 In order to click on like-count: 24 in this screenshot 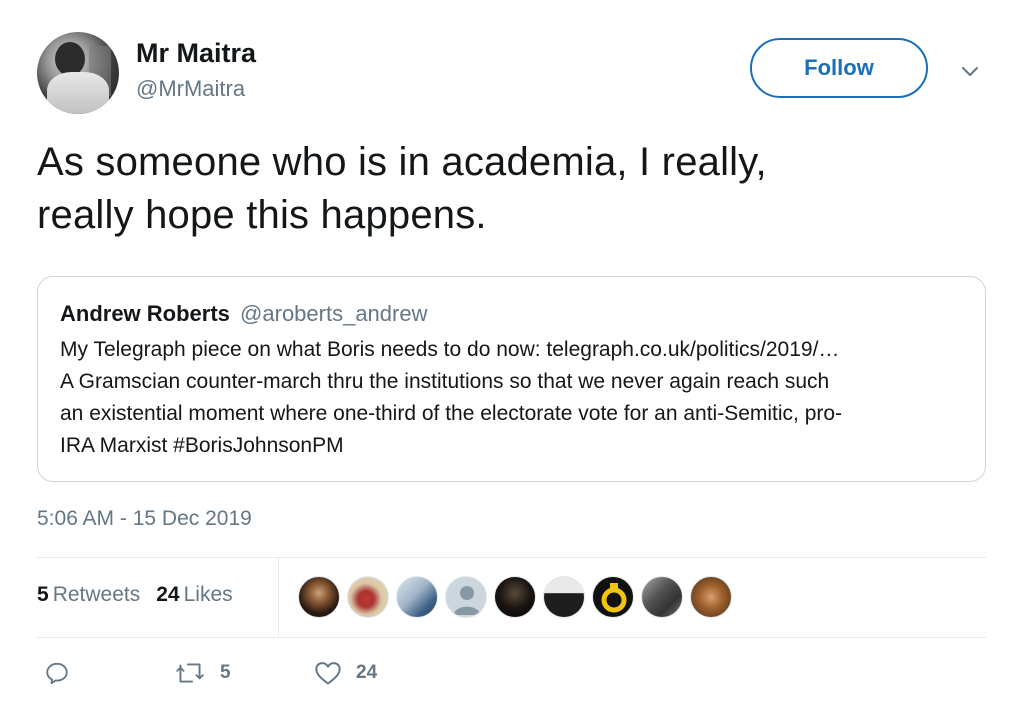, I will do `click(367, 672)`.